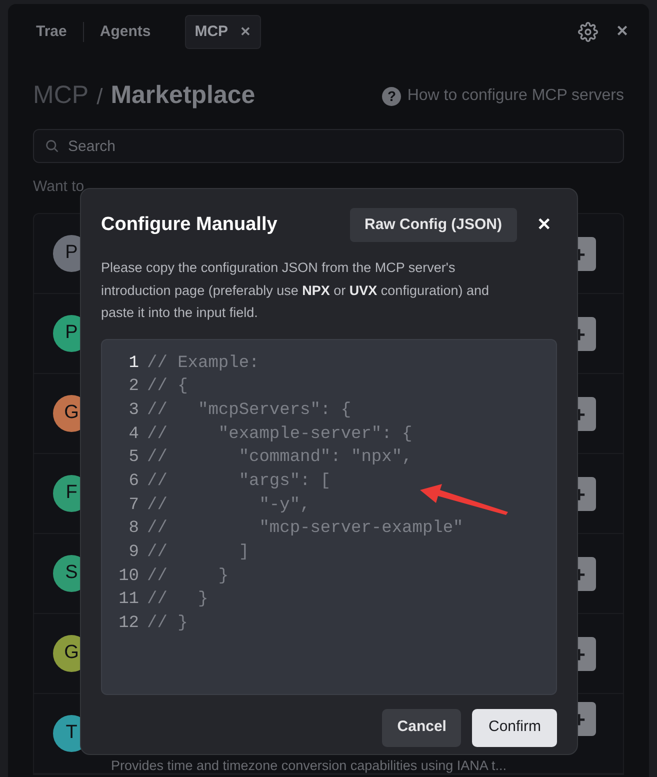 The width and height of the screenshot is (657, 777). What do you see at coordinates (52, 146) in the screenshot?
I see `search-icon` at bounding box center [52, 146].